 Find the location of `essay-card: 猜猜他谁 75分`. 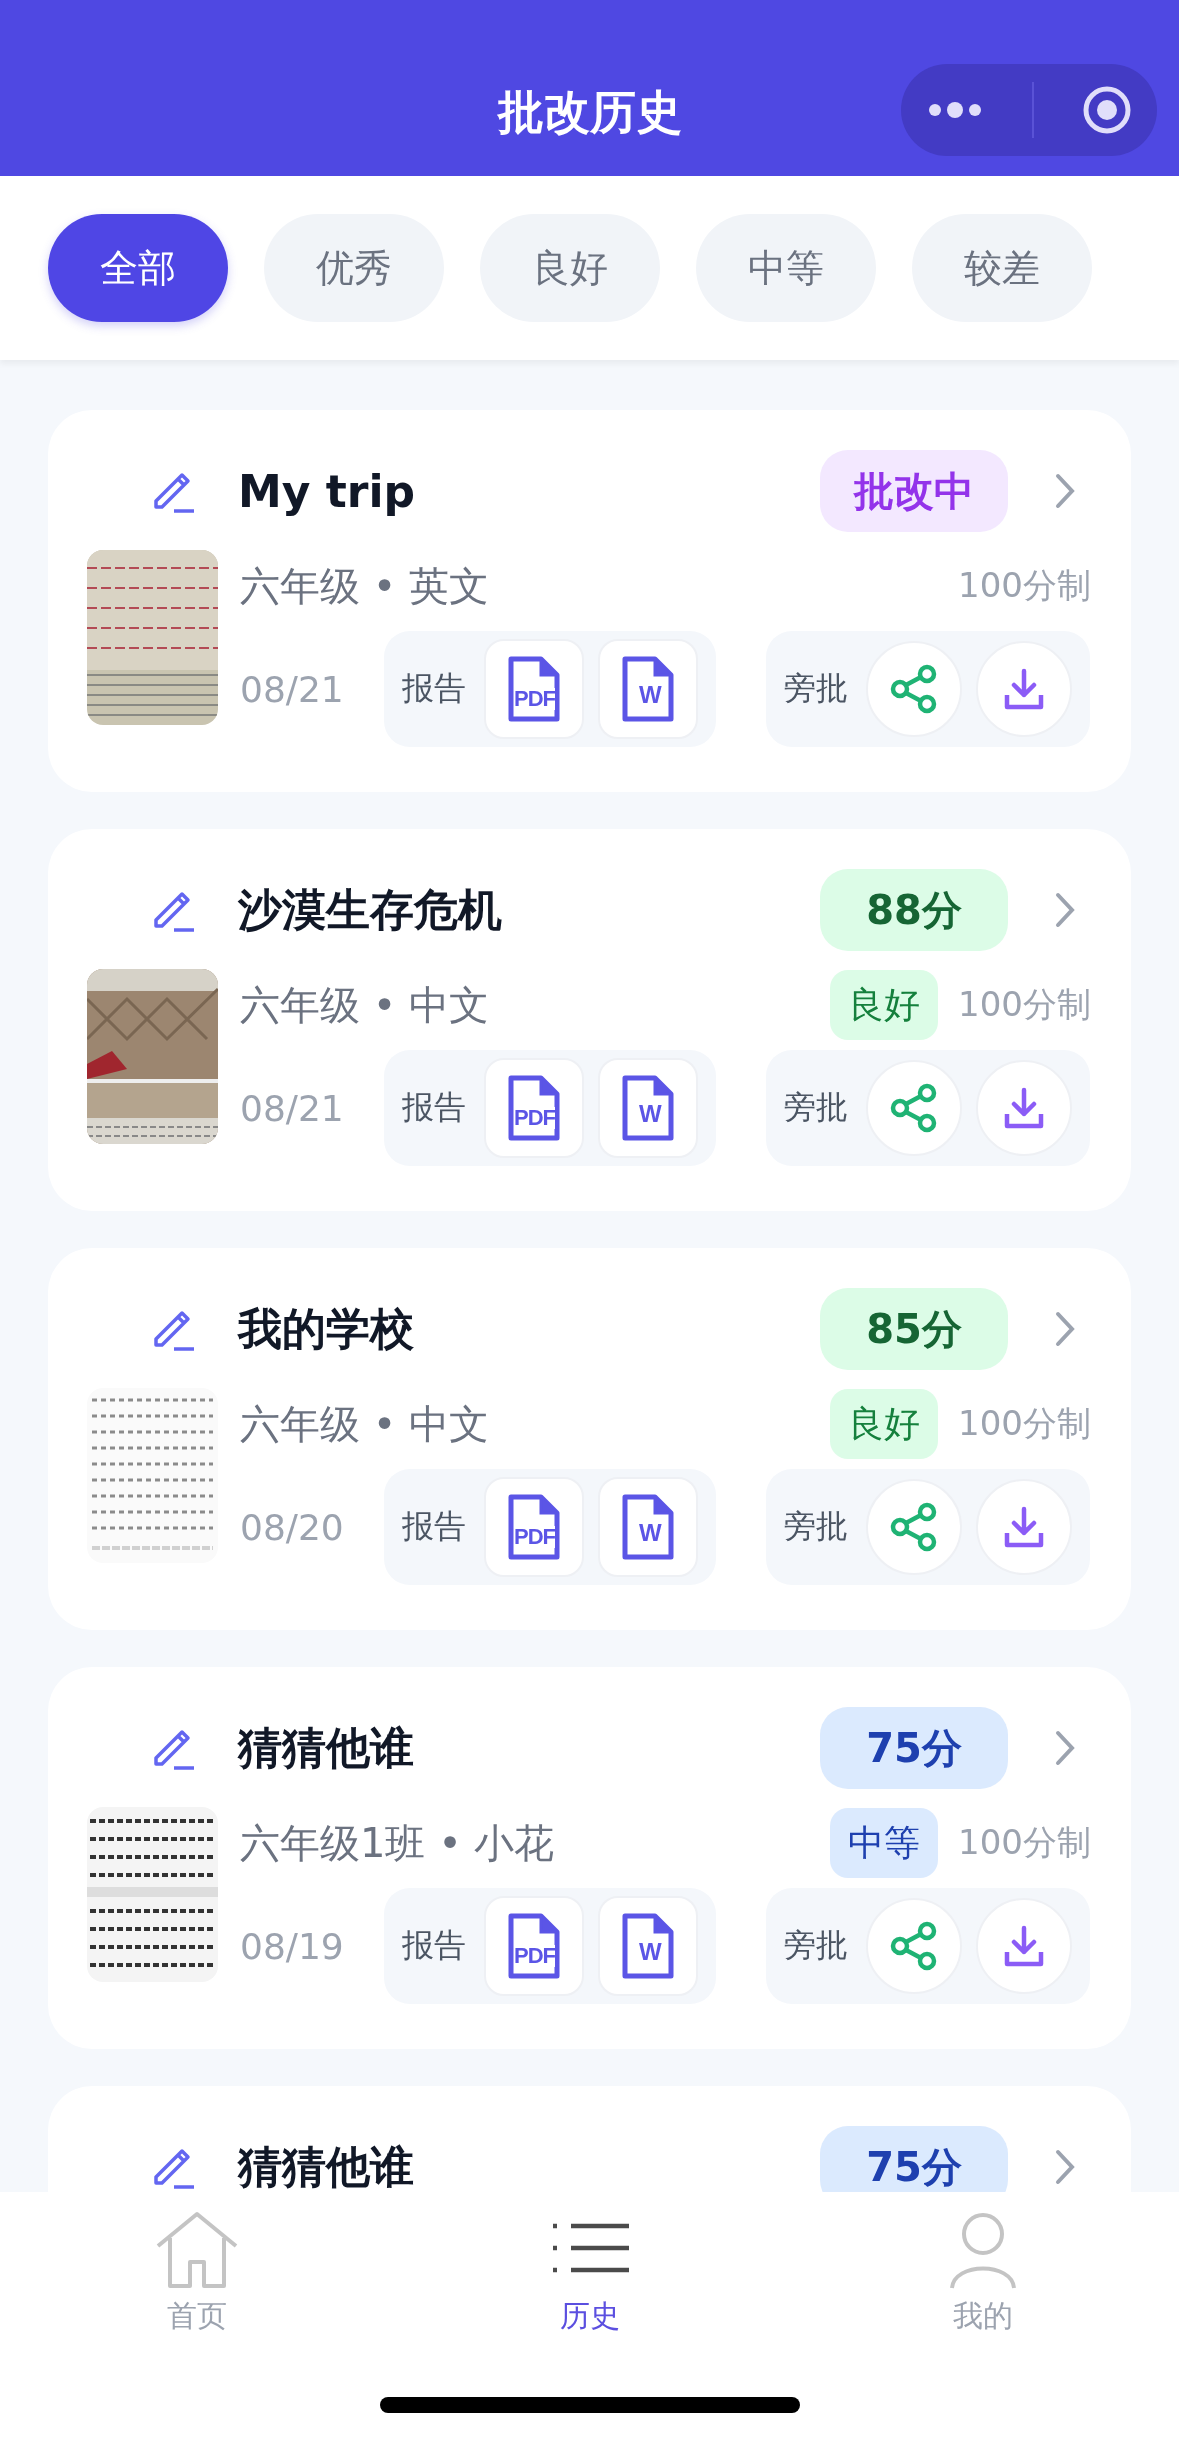

essay-card: 猜猜他谁 75分 is located at coordinates (589, 2139).